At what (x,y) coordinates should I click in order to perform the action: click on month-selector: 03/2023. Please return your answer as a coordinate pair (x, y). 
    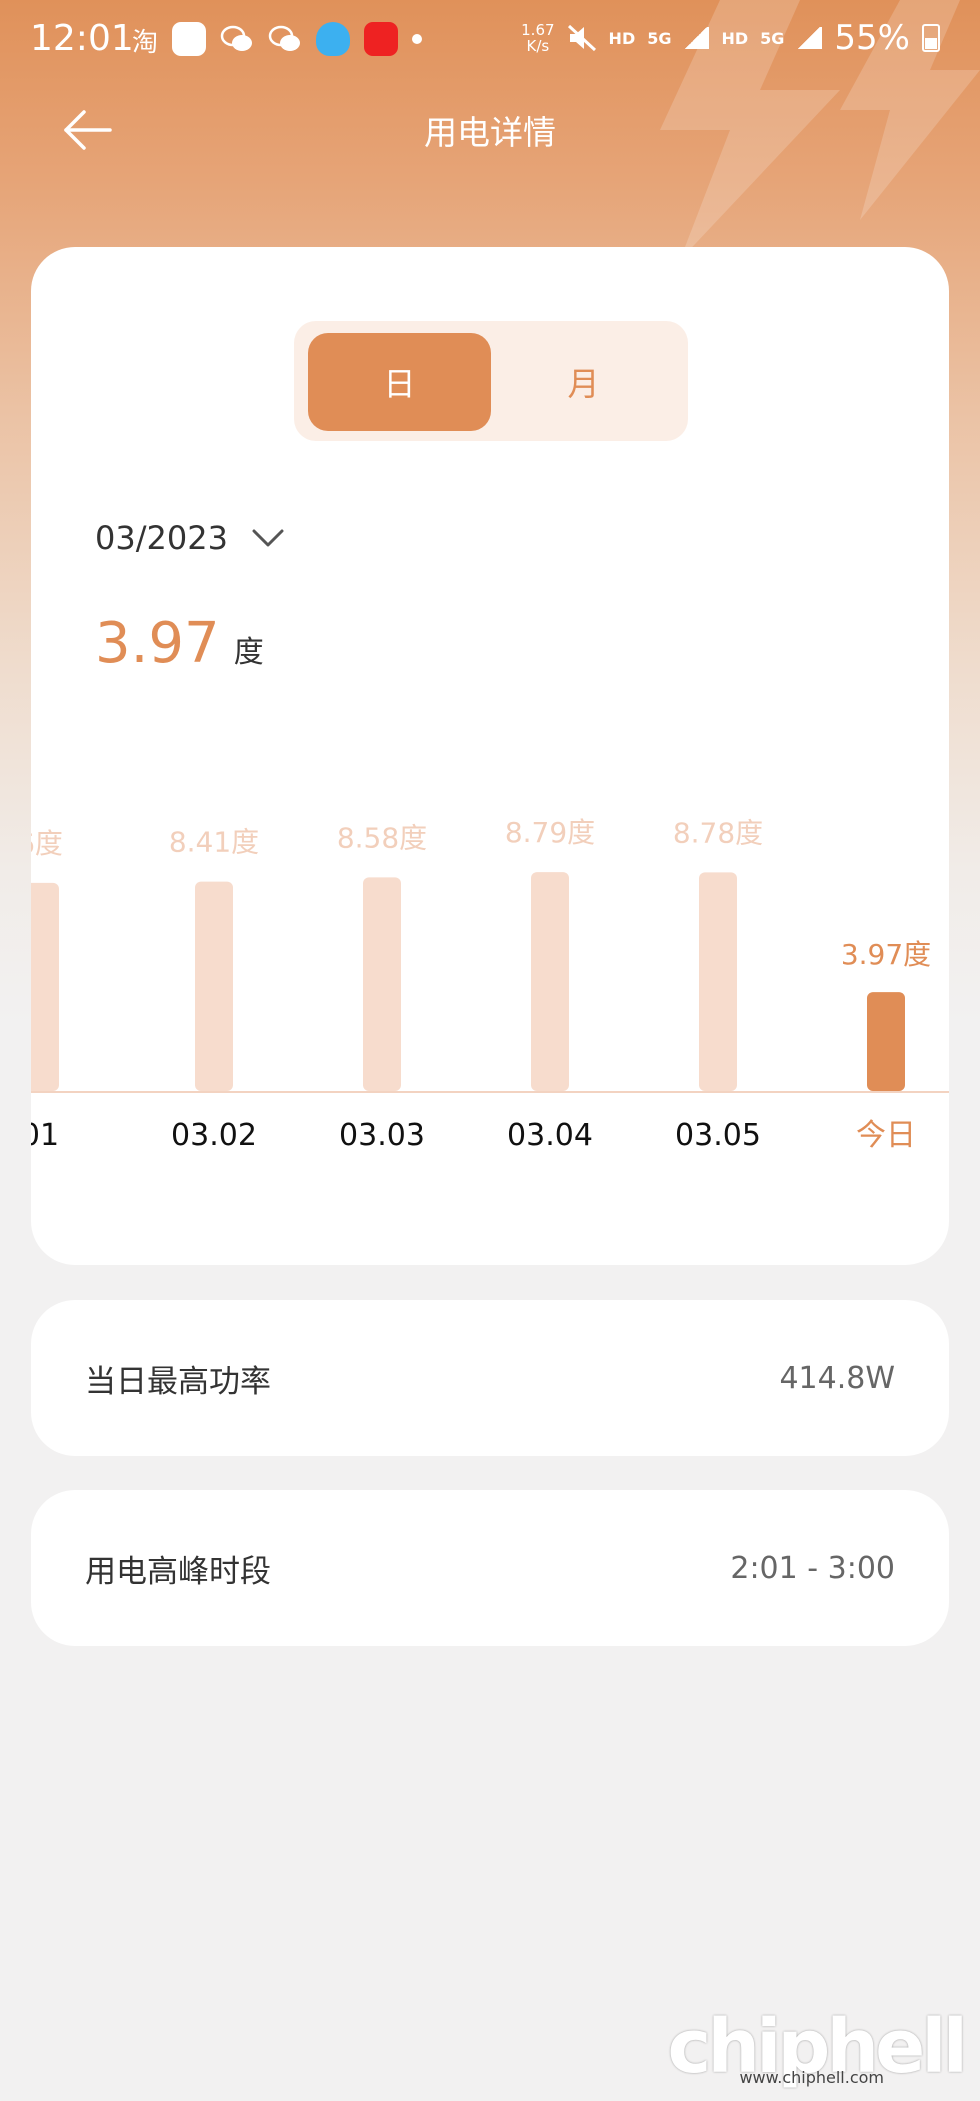
    Looking at the image, I should click on (189, 538).